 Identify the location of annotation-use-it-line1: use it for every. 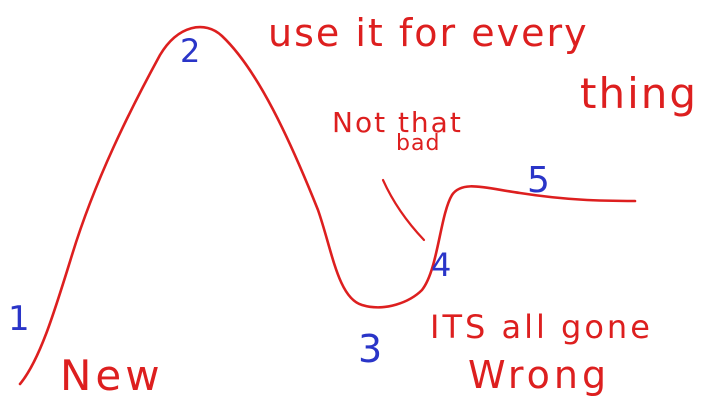
(428, 33).